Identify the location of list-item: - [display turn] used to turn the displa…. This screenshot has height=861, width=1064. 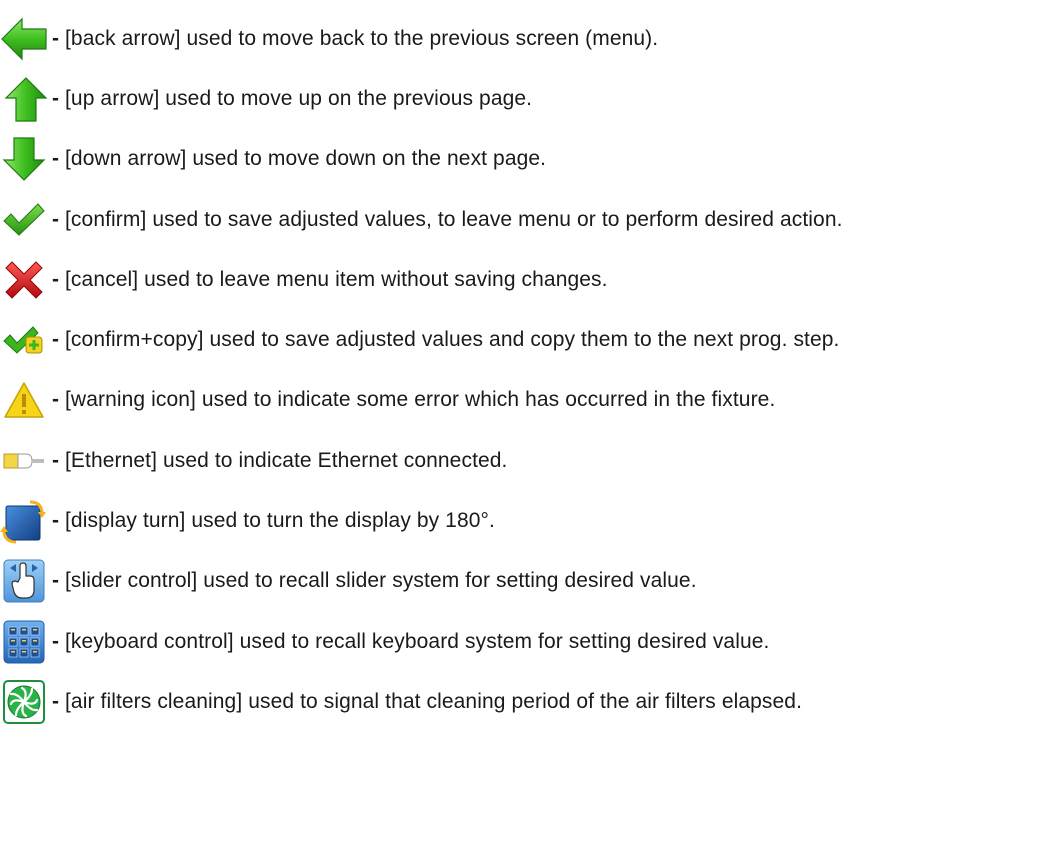
(532, 521).